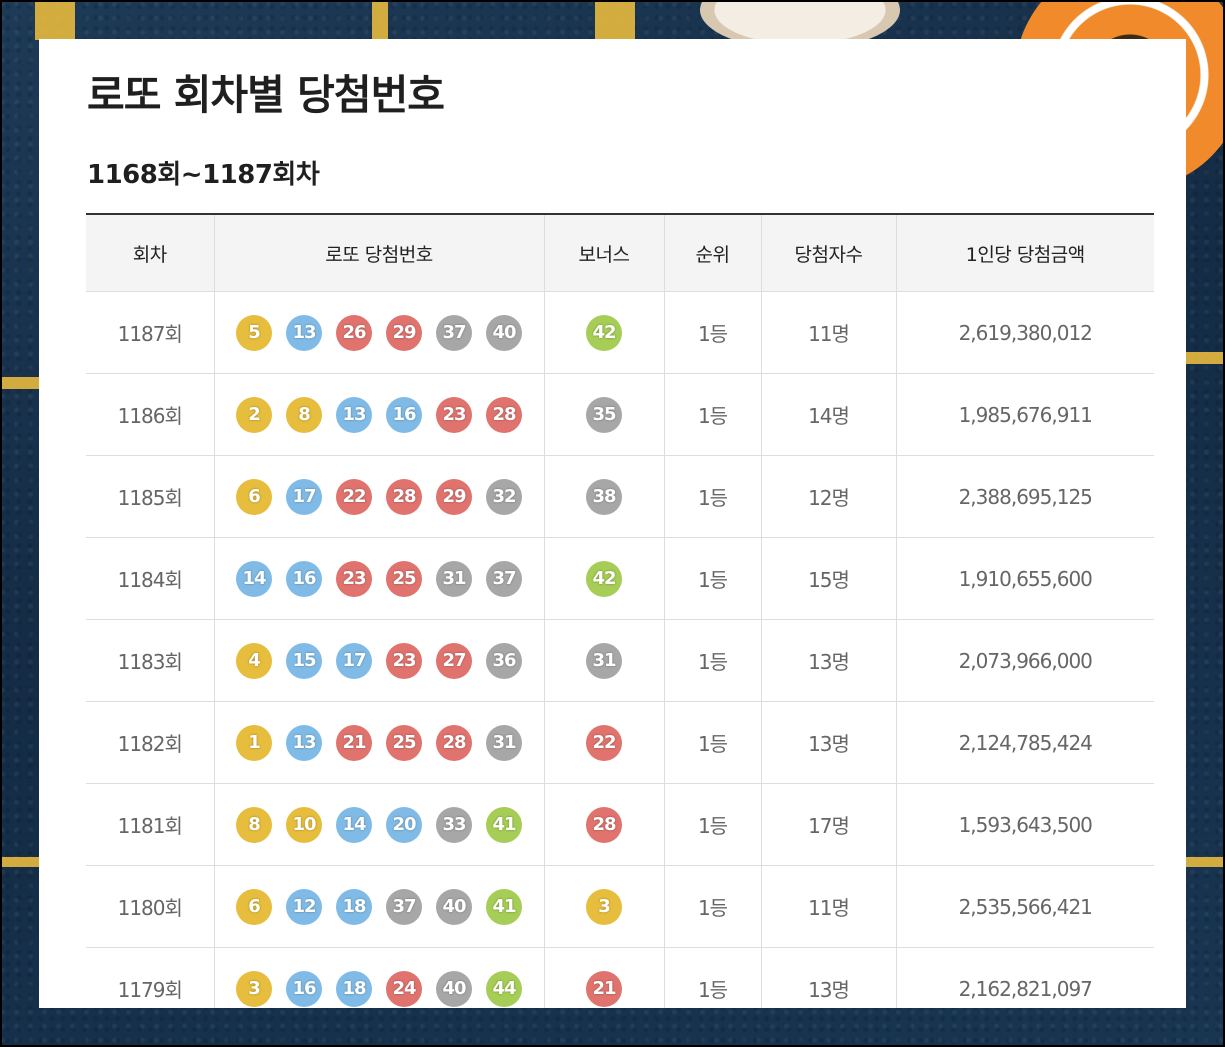 The width and height of the screenshot is (1225, 1047). I want to click on winners-cell: 14명, so click(828, 414).